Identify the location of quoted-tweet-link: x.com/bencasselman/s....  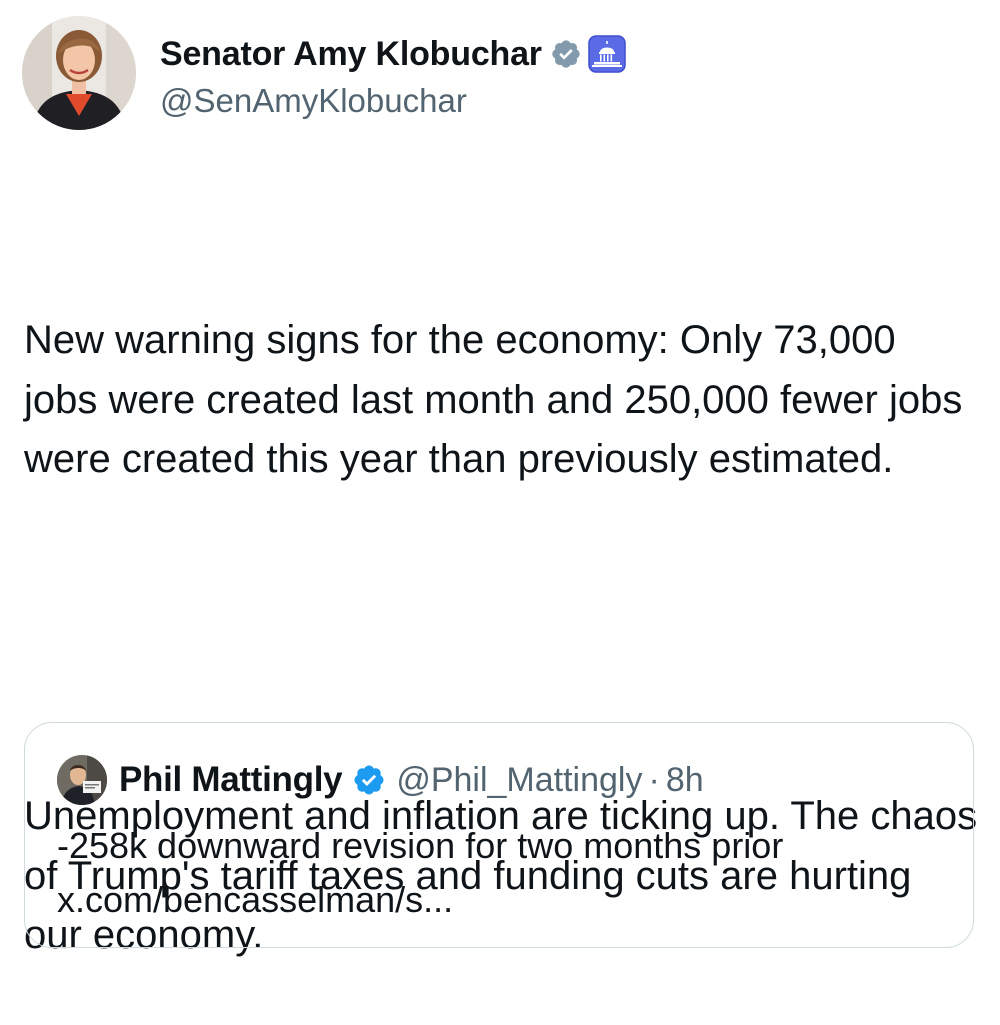
(420, 900).